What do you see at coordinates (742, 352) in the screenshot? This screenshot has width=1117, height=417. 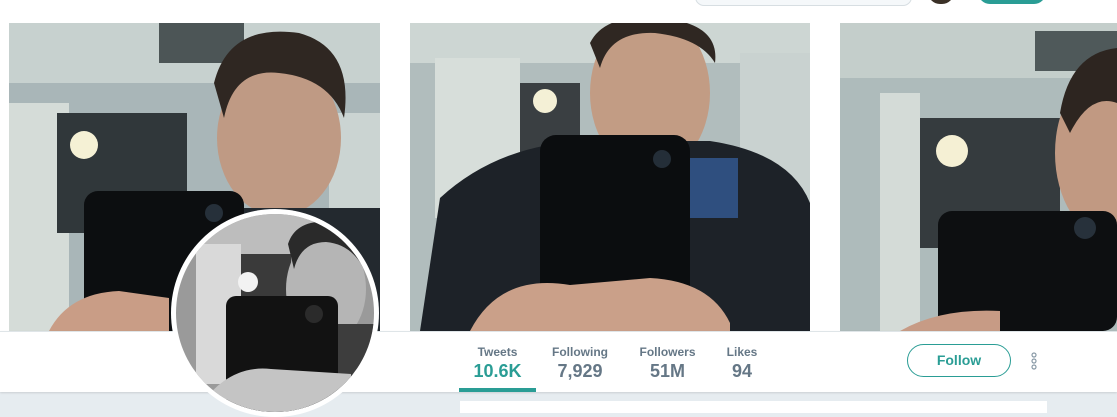 I see `likes-label: Likes` at bounding box center [742, 352].